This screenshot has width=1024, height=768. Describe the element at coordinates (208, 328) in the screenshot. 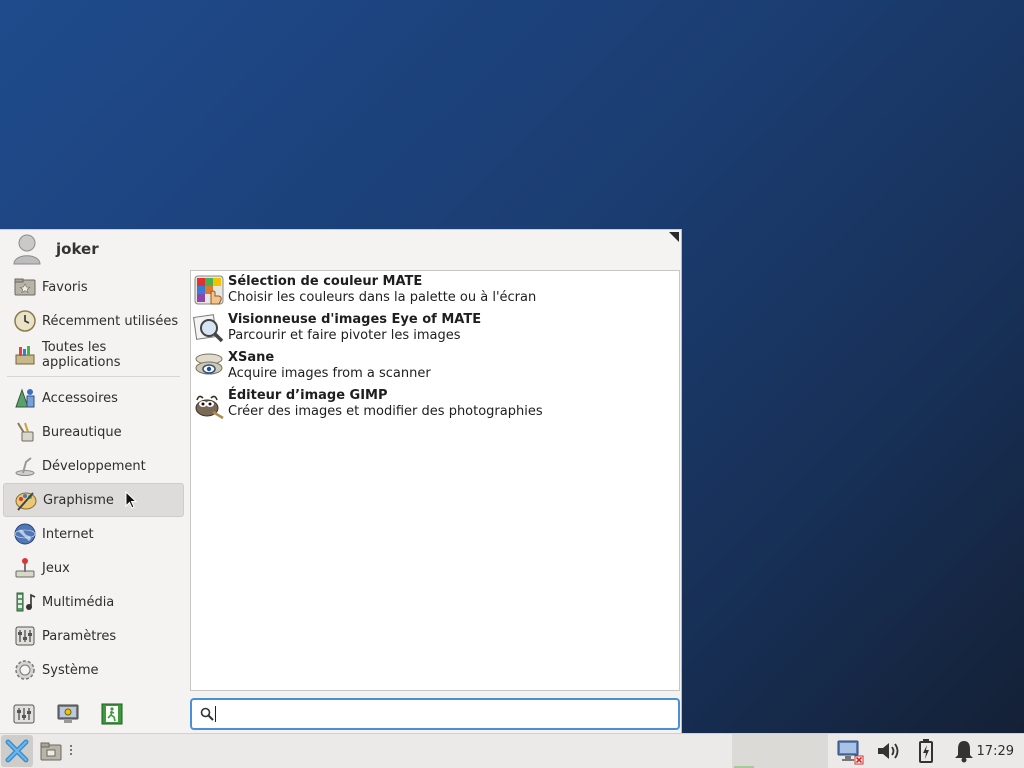

I see `image-viewer-icon` at that location.